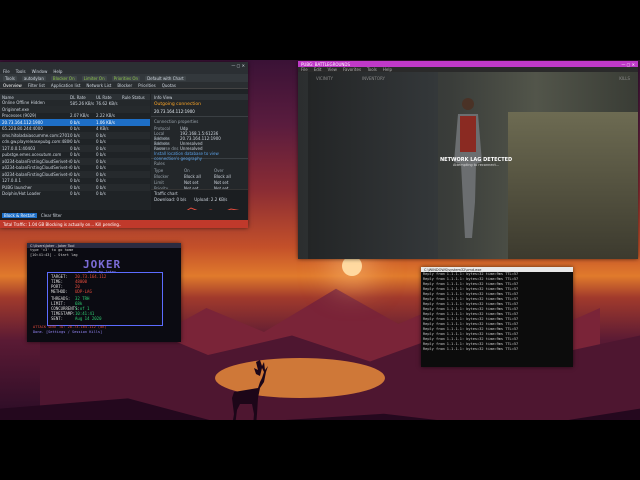 Image resolution: width=640 pixels, height=480 pixels. Describe the element at coordinates (17, 187) in the screenshot. I see `row-name: PUBG launcher` at that location.